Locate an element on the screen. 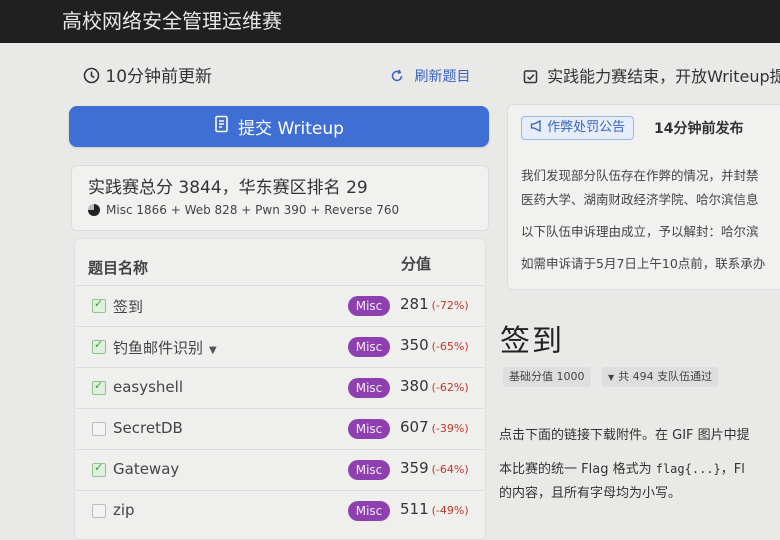  flag-format-line: 本比赛的统一 Flag 格式为 flag{...}，Fl is located at coordinates (622, 467).